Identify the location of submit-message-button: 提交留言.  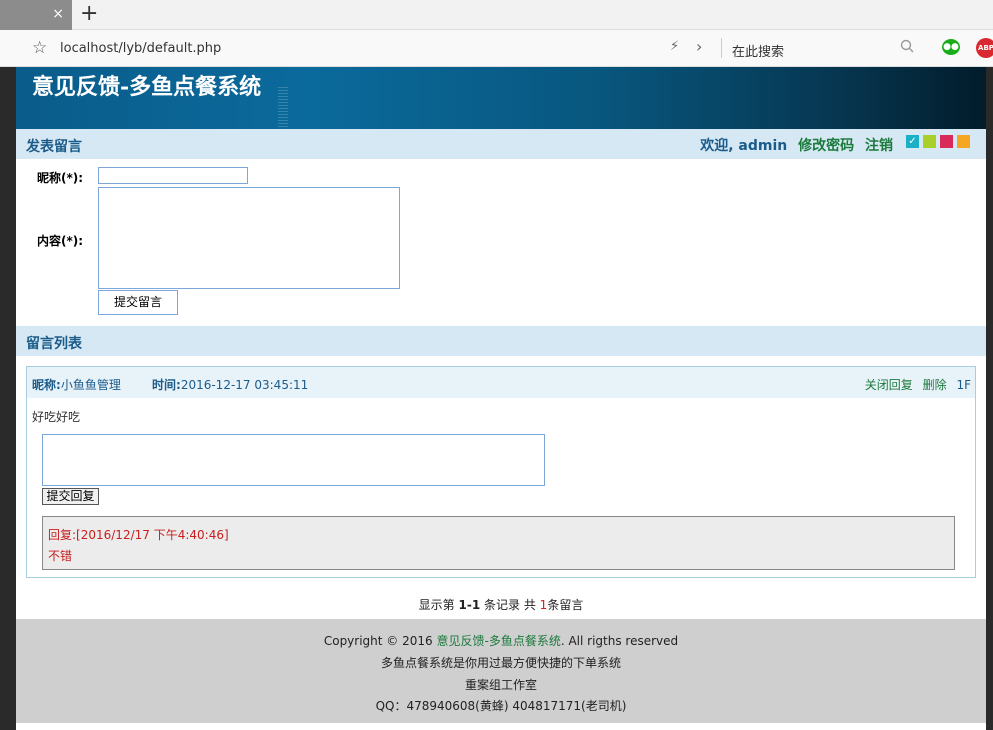
(138, 302).